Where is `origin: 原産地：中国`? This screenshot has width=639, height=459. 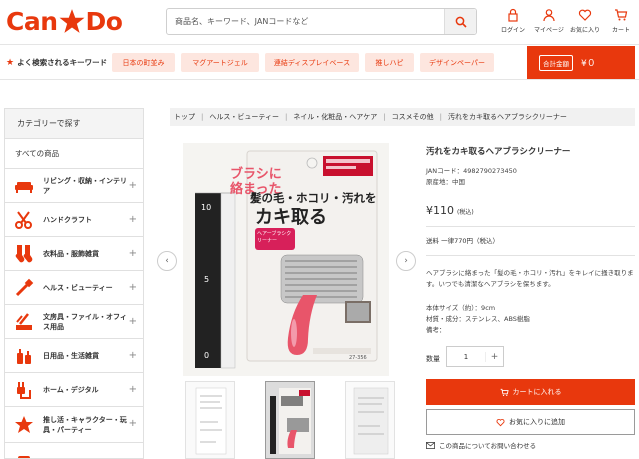 origin: 原産地：中国 is located at coordinates (445, 182).